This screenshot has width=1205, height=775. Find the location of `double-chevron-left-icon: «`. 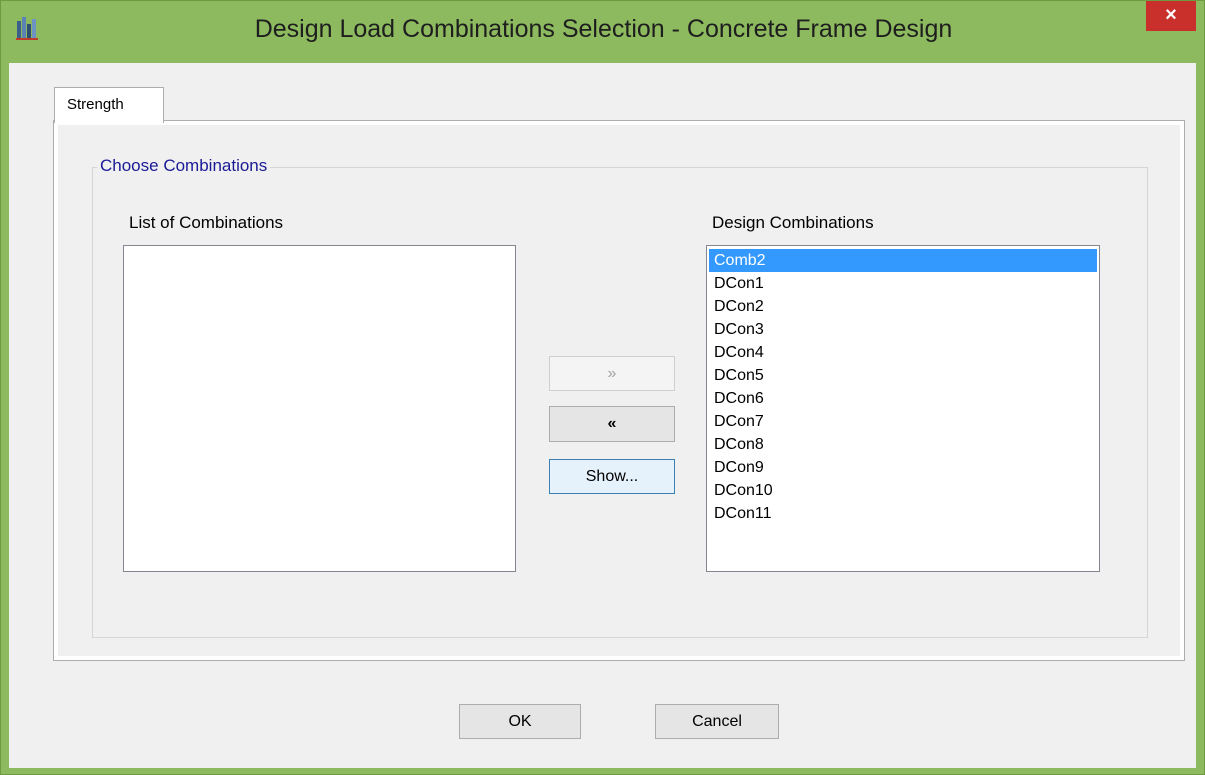

double-chevron-left-icon: « is located at coordinates (612, 423).